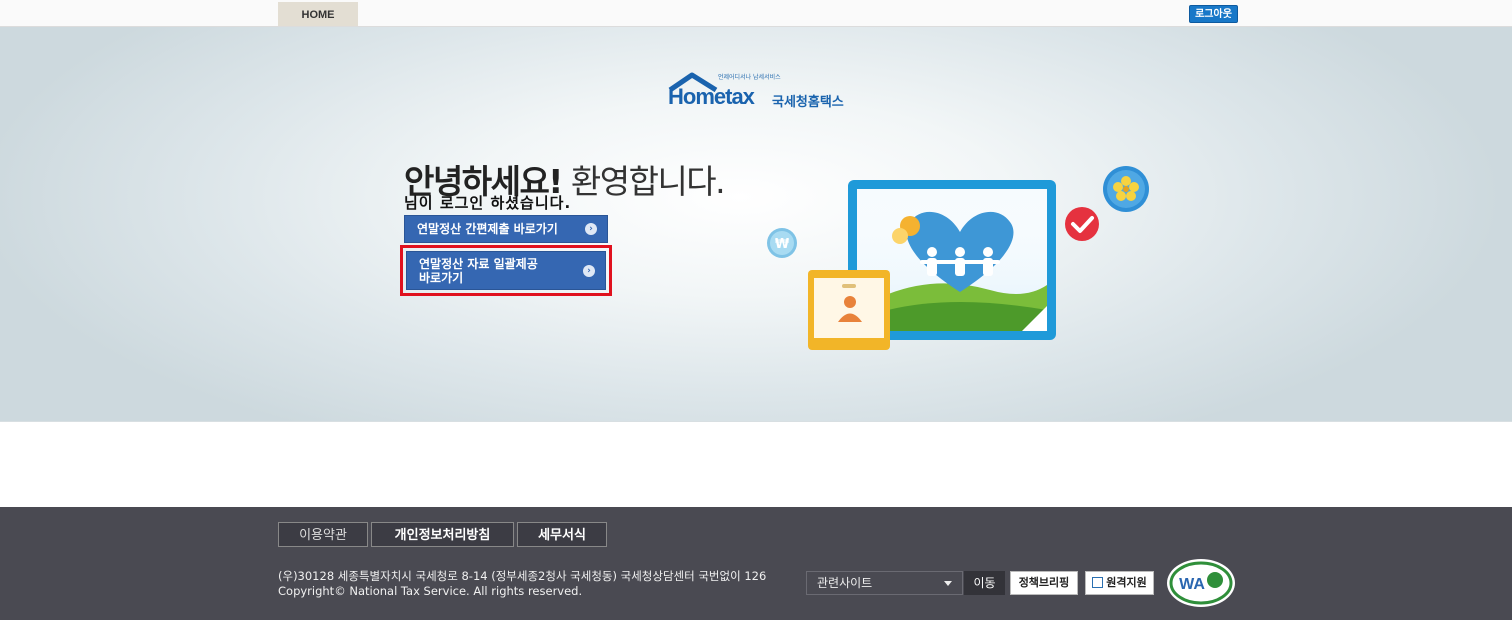  What do you see at coordinates (1082, 224) in the screenshot?
I see `check-badge-icon` at bounding box center [1082, 224].